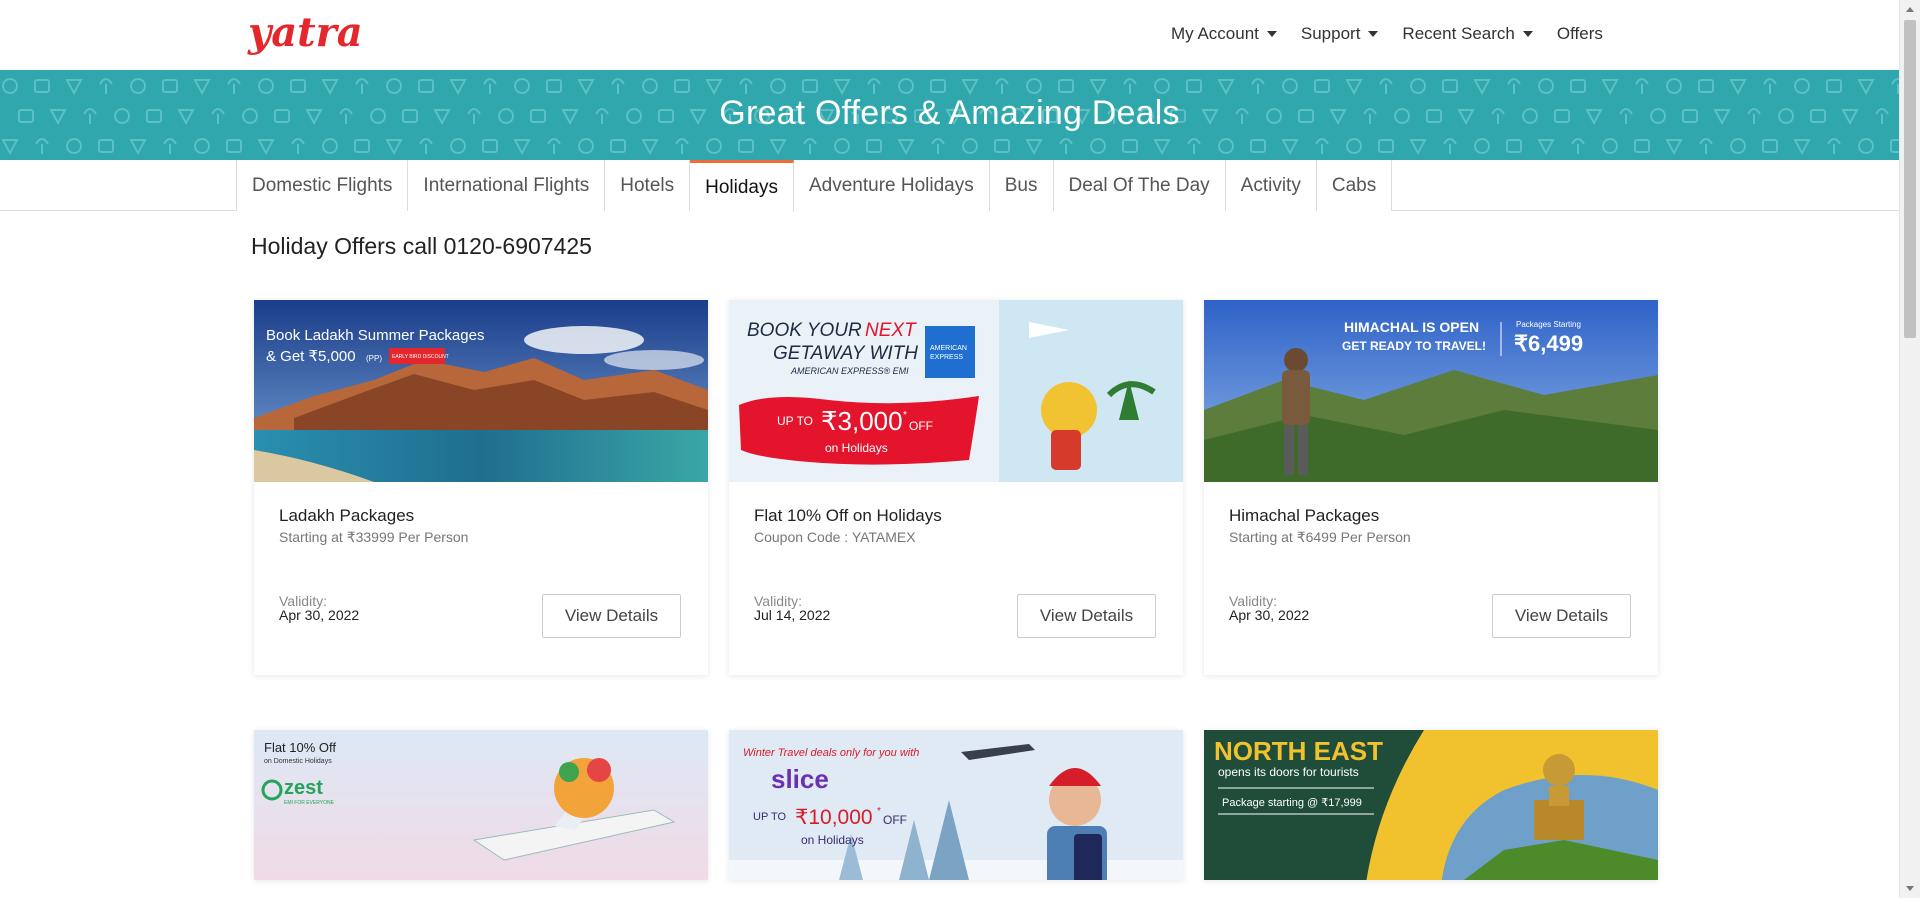 The height and width of the screenshot is (898, 1920). Describe the element at coordinates (1298, 751) in the screenshot. I see `image-text: NORTH EAST` at that location.